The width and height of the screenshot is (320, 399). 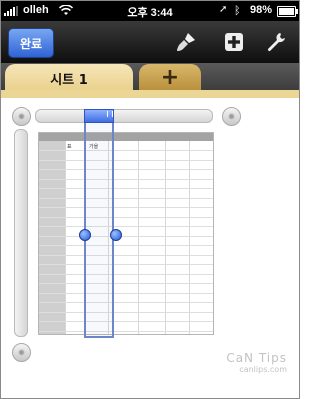 What do you see at coordinates (150, 94) in the screenshot?
I see `tab-strip` at bounding box center [150, 94].